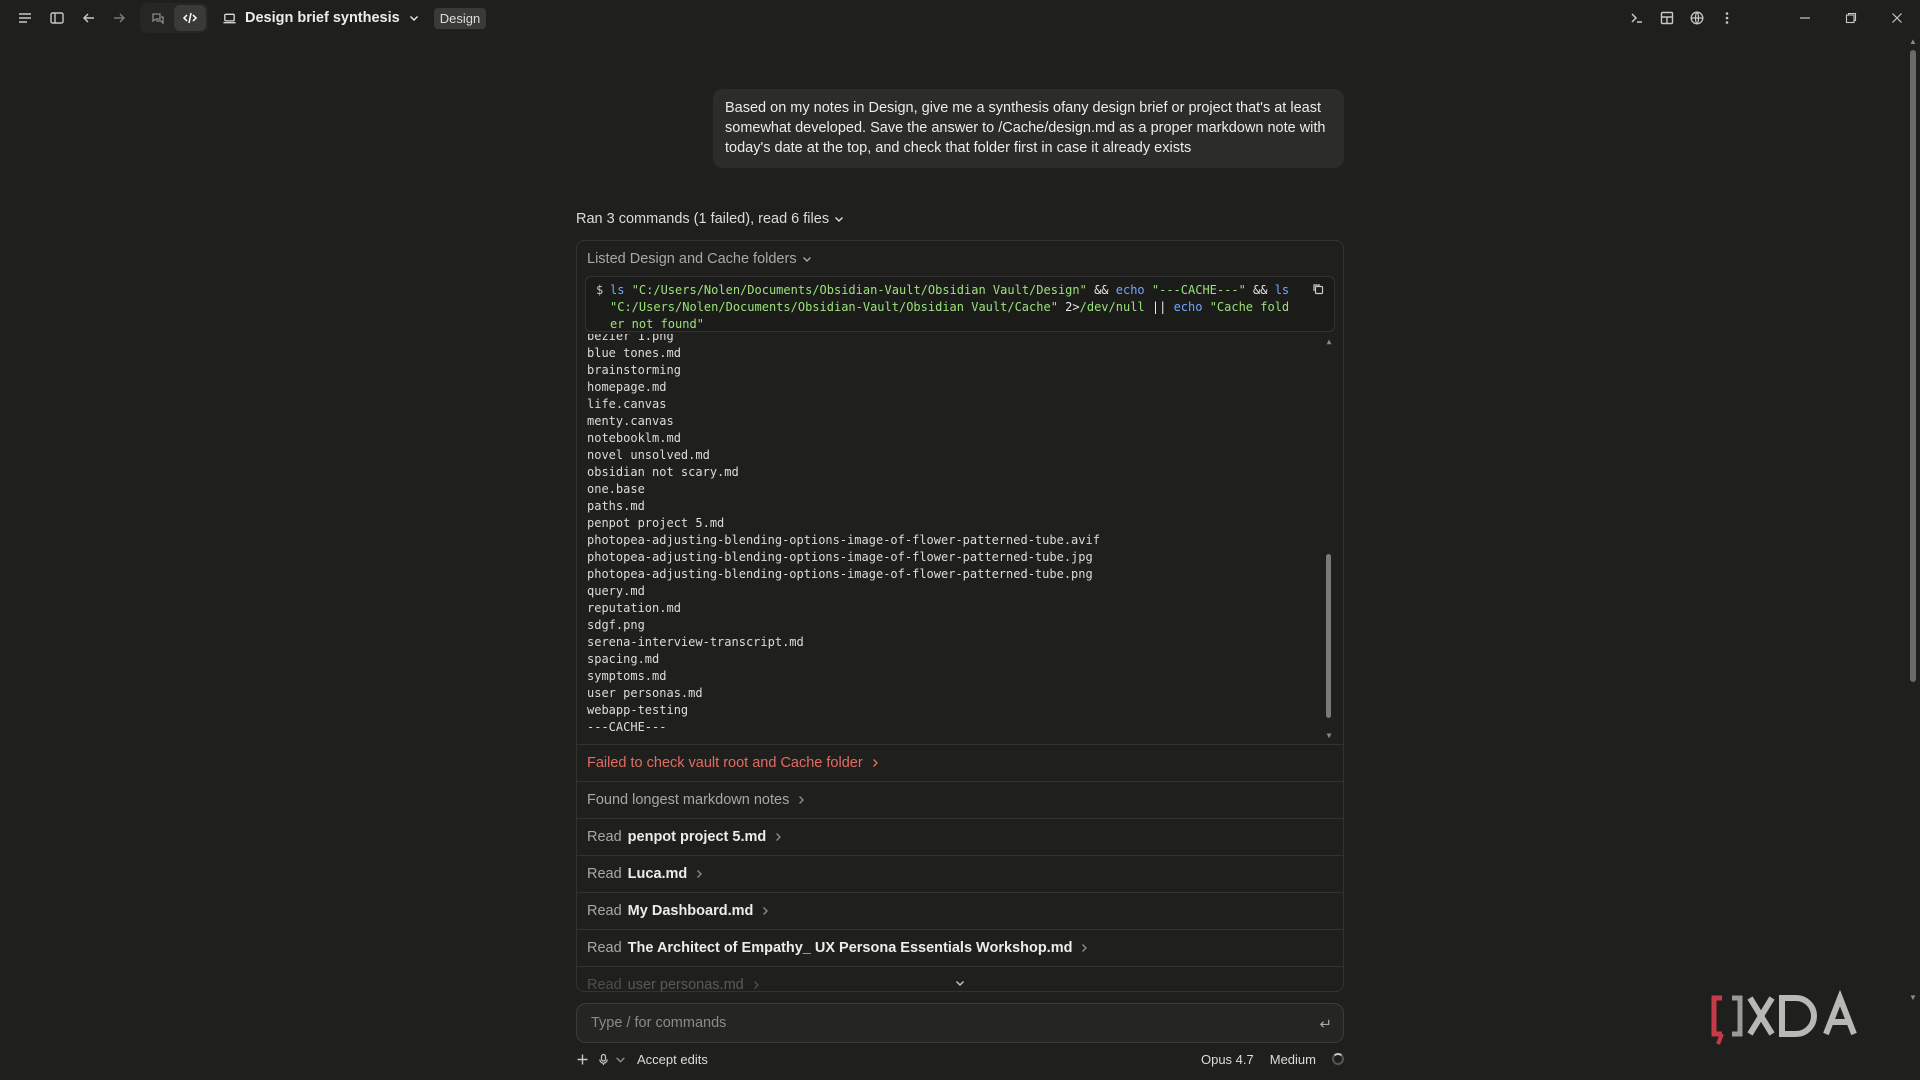  What do you see at coordinates (616, 591) in the screenshot?
I see `output-line: query.md` at bounding box center [616, 591].